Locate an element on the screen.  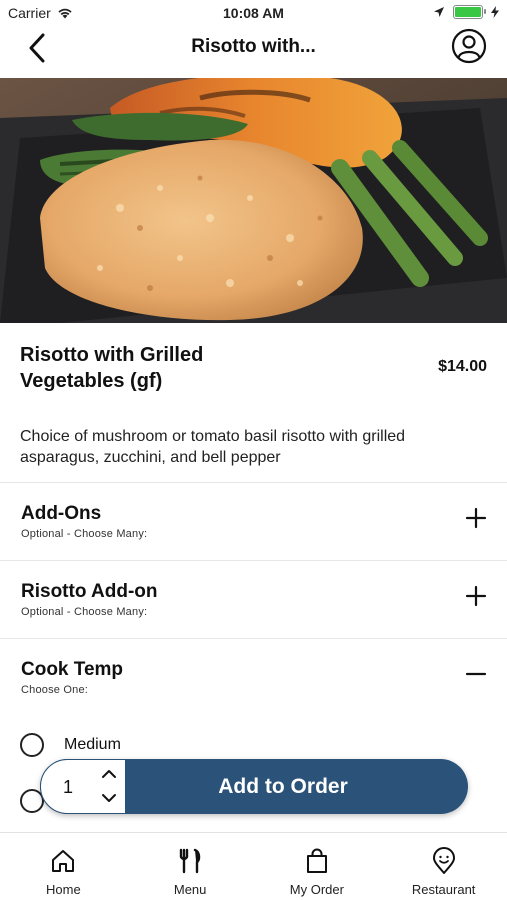
profile-button is located at coordinates (469, 46).